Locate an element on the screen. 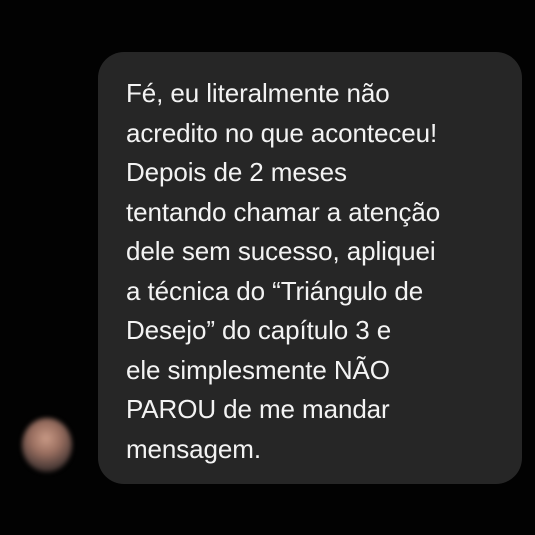  message-line: ele simplesmente NÃO is located at coordinates (258, 369).